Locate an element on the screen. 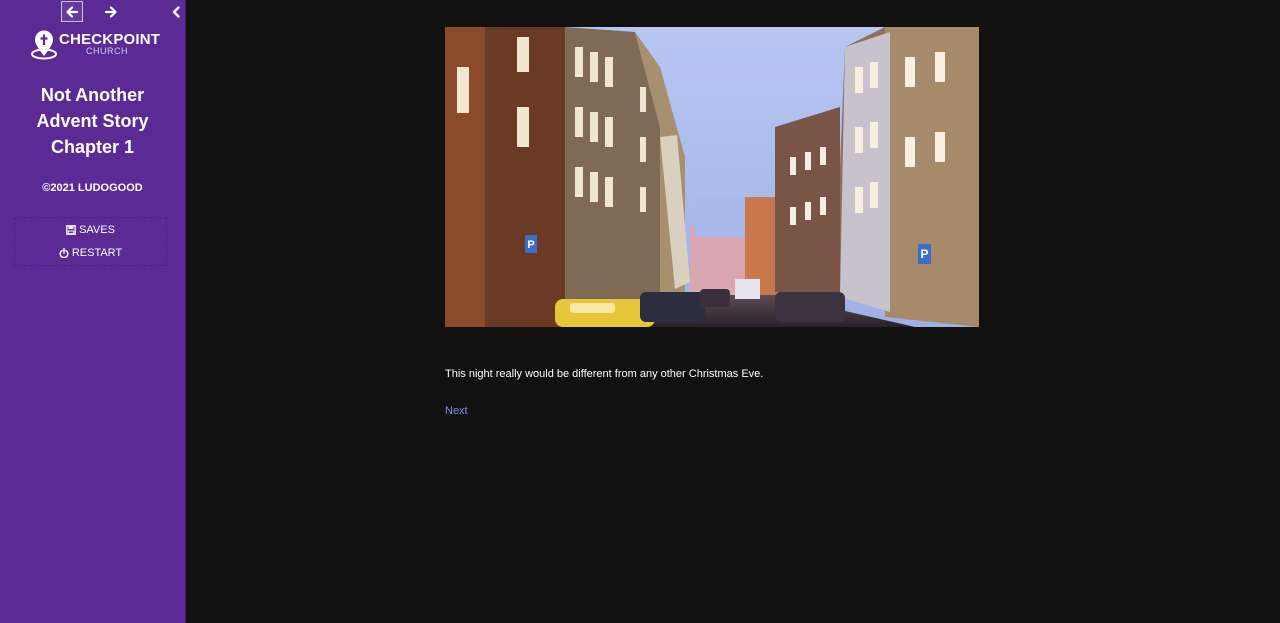  collapse-sidebar-button is located at coordinates (176, 11).